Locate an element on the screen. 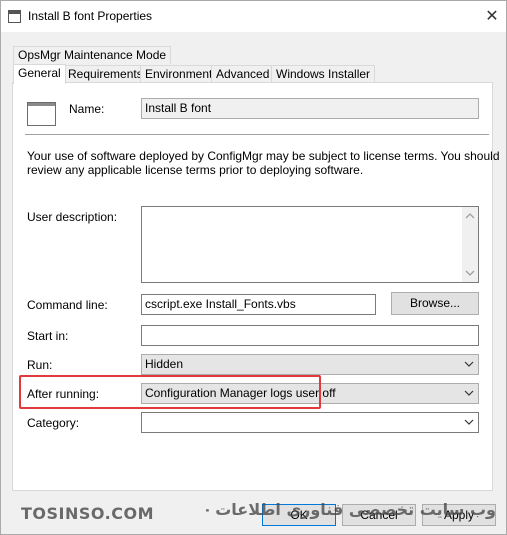 This screenshot has width=507, height=535. run-dropdown: Hidden is located at coordinates (310, 364).